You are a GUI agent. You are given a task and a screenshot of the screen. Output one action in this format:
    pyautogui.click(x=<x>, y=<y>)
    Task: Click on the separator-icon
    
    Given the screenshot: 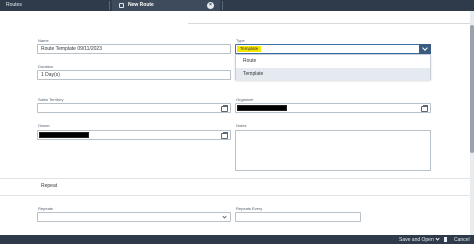 What is the action you would take?
    pyautogui.click(x=445, y=239)
    